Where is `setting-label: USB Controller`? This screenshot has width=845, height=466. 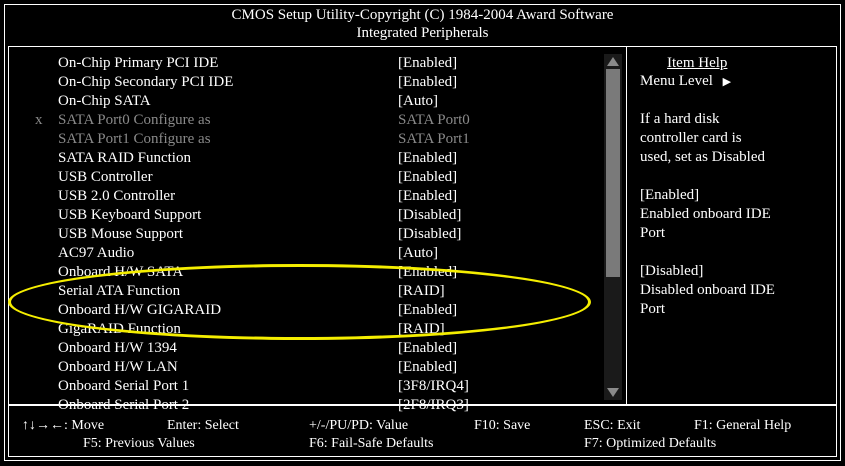 setting-label: USB Controller is located at coordinates (105, 177).